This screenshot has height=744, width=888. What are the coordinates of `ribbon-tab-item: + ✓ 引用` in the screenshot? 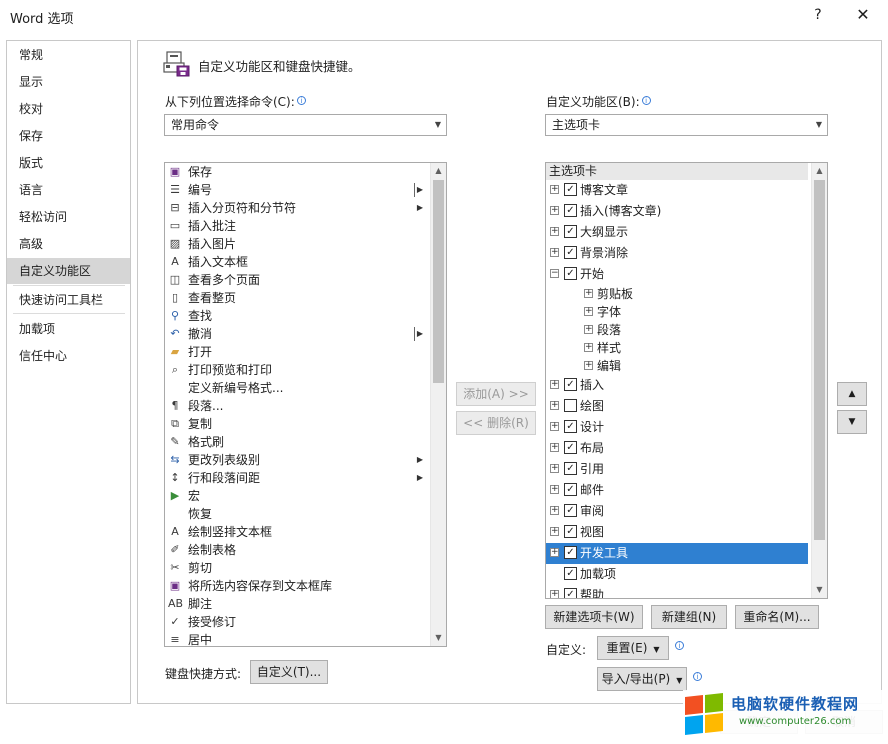 It's located at (677, 469).